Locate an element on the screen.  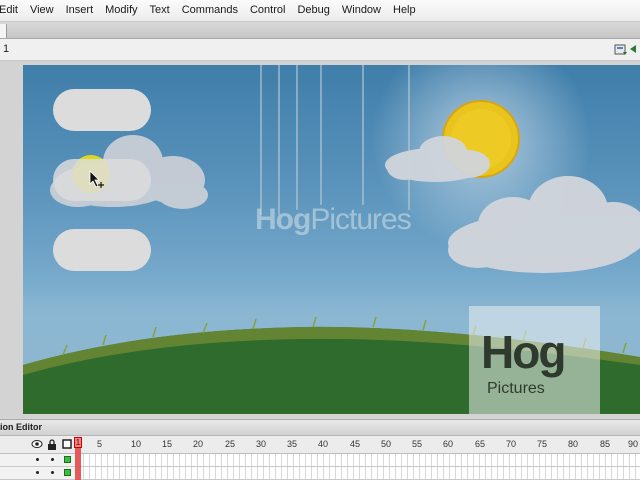
frame-number: 60 is located at coordinates (448, 444).